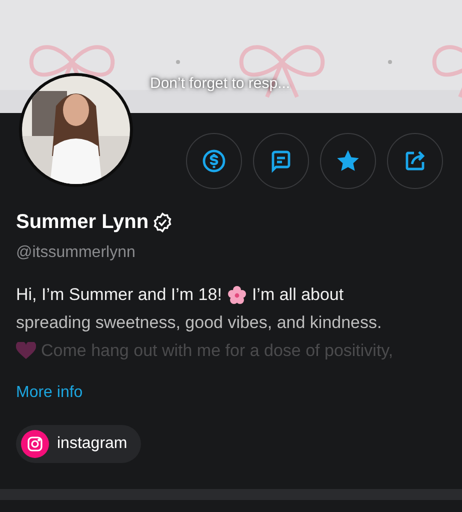 Image resolution: width=462 pixels, height=512 pixels. What do you see at coordinates (49, 392) in the screenshot?
I see `more-info-link: More info` at bounding box center [49, 392].